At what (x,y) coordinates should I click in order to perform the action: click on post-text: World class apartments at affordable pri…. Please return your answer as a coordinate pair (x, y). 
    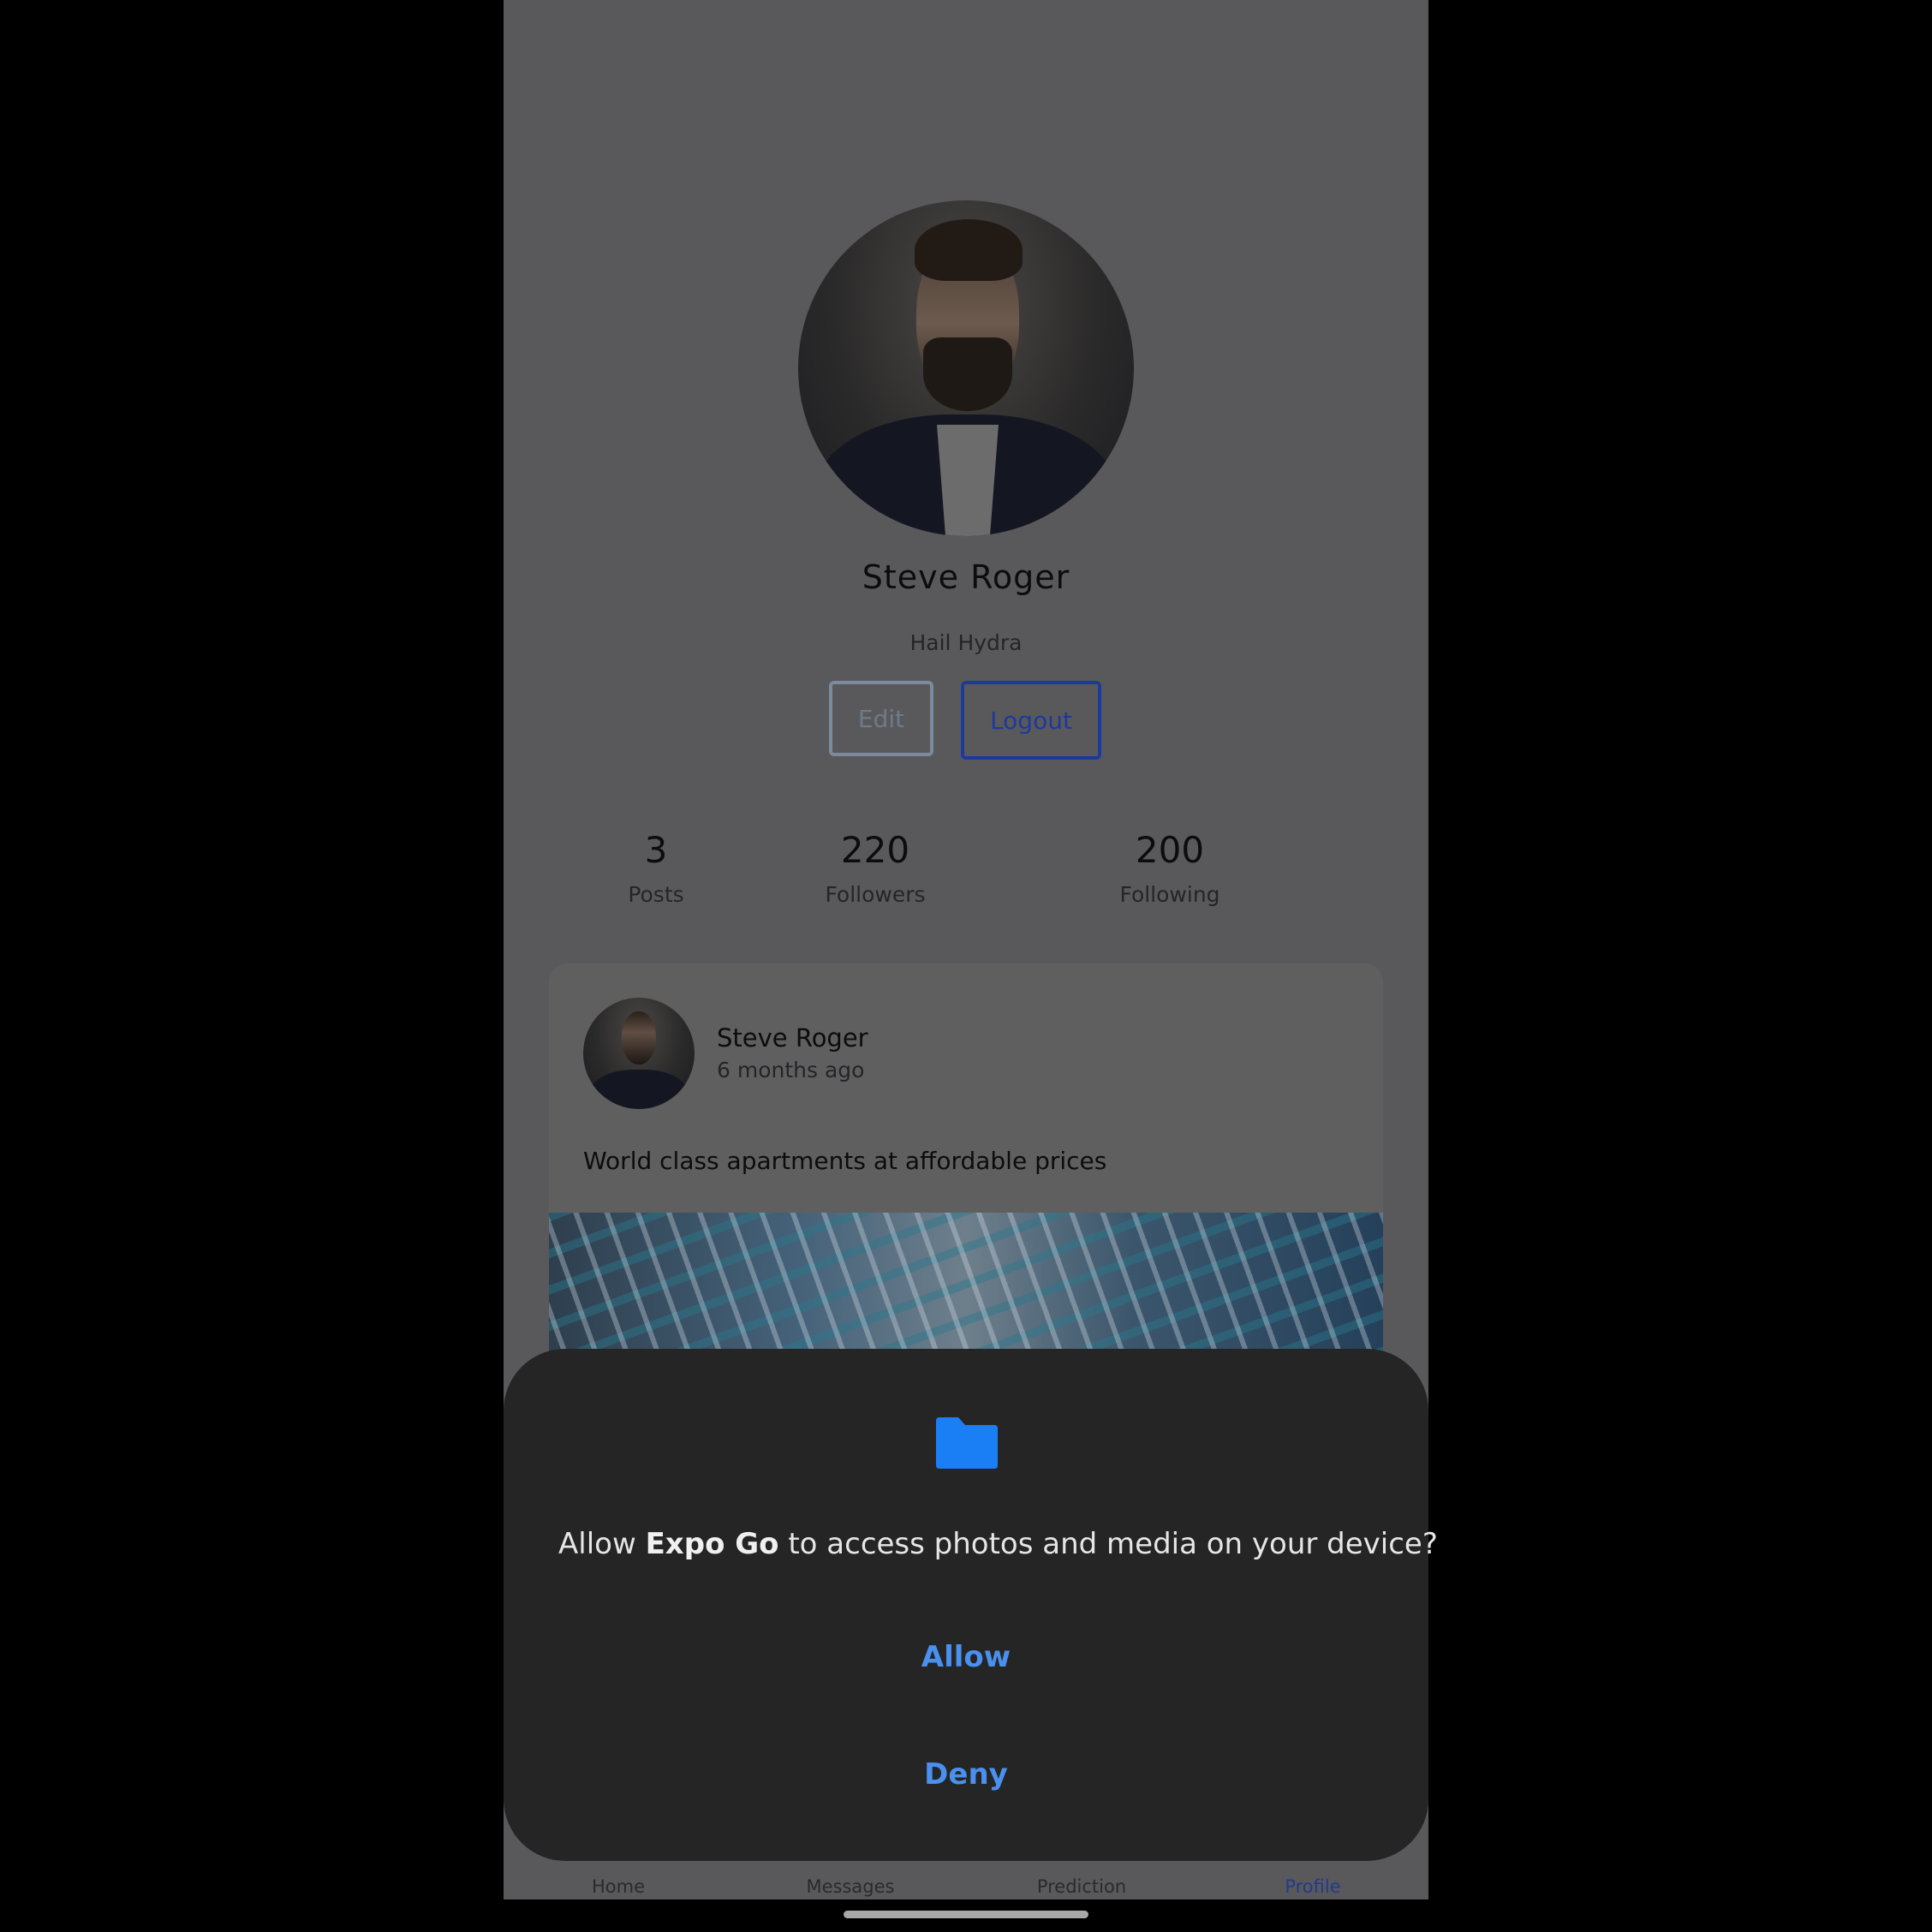
    Looking at the image, I should click on (845, 1161).